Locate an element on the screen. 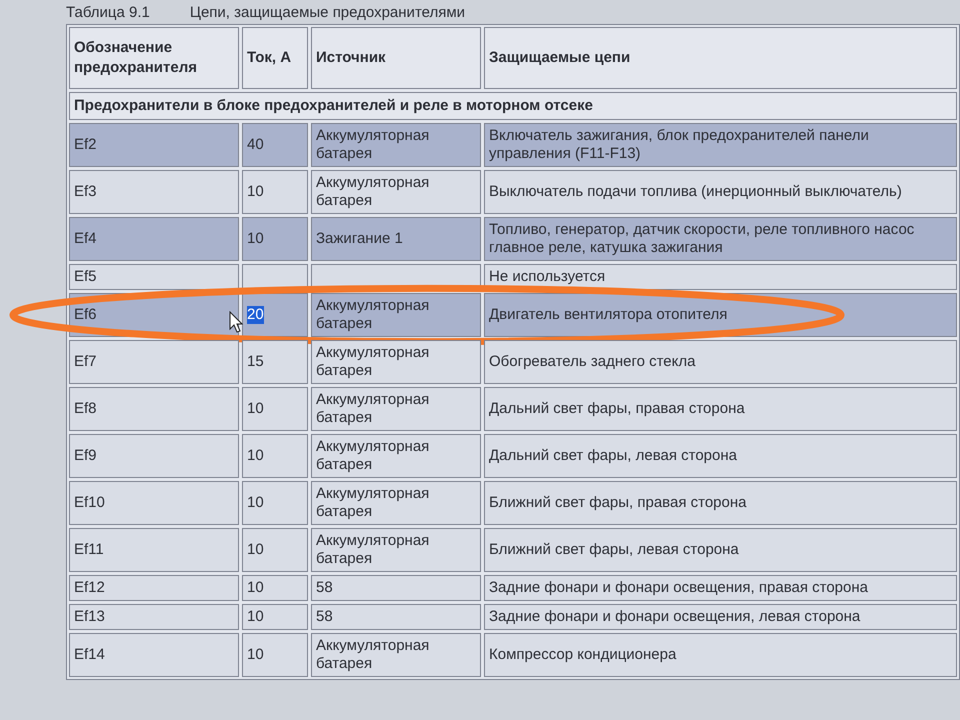 The height and width of the screenshot is (720, 960). circuit-cell: Задние фонари и фонари освещения, левая сторона is located at coordinates (720, 617).